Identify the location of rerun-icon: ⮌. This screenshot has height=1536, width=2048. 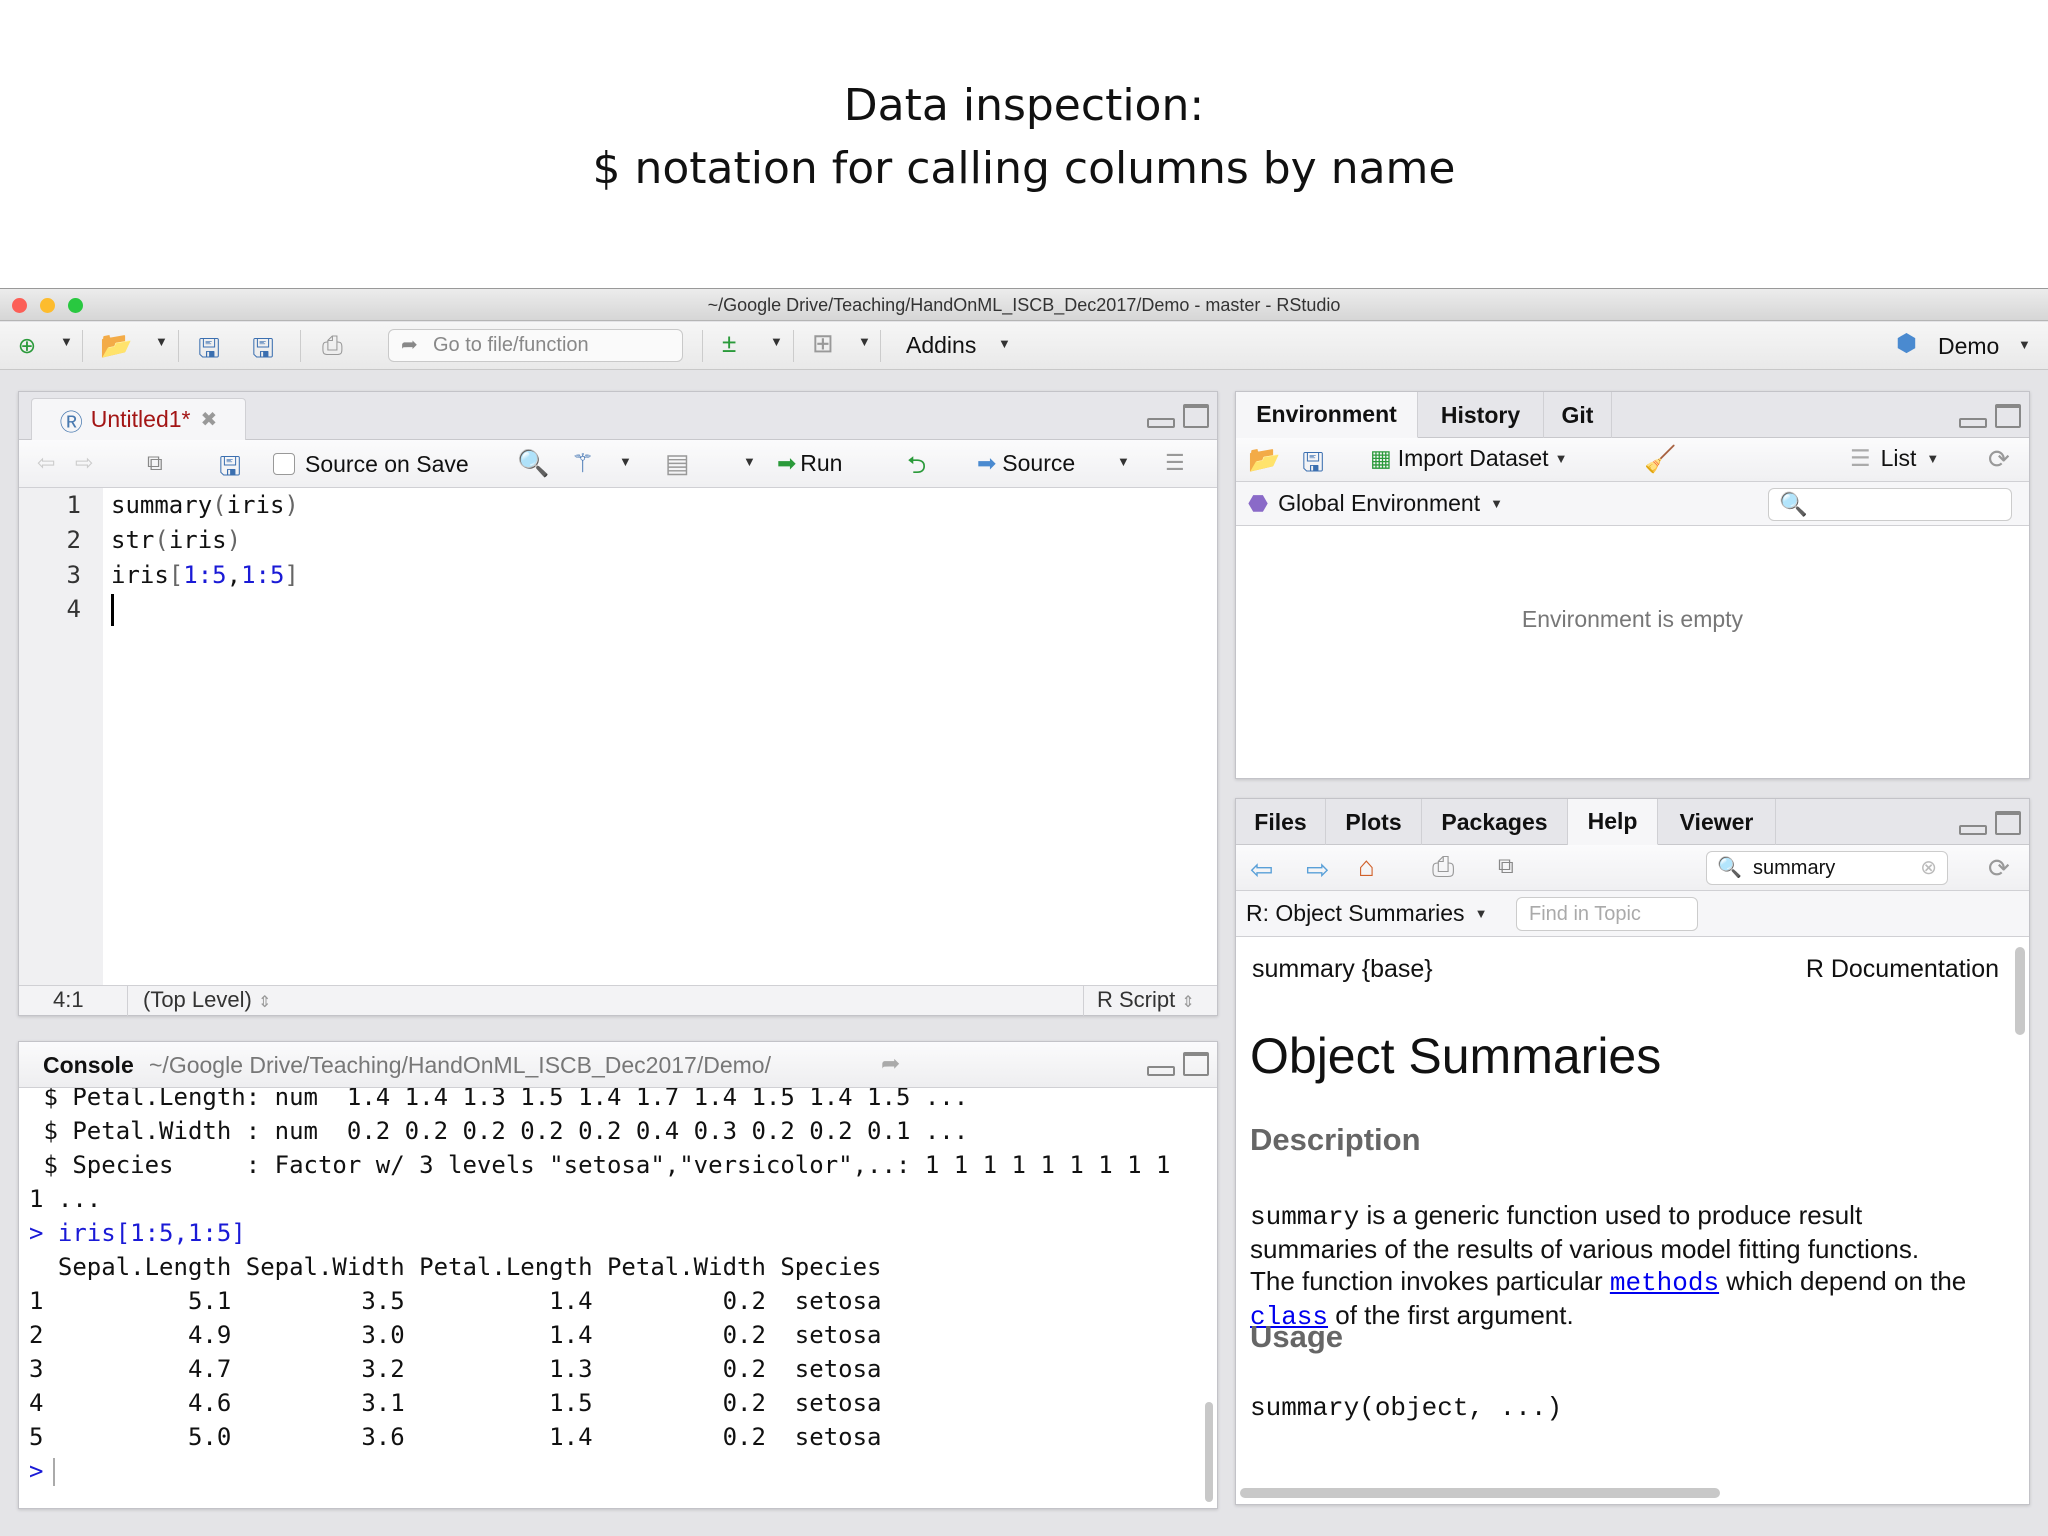
(916, 468).